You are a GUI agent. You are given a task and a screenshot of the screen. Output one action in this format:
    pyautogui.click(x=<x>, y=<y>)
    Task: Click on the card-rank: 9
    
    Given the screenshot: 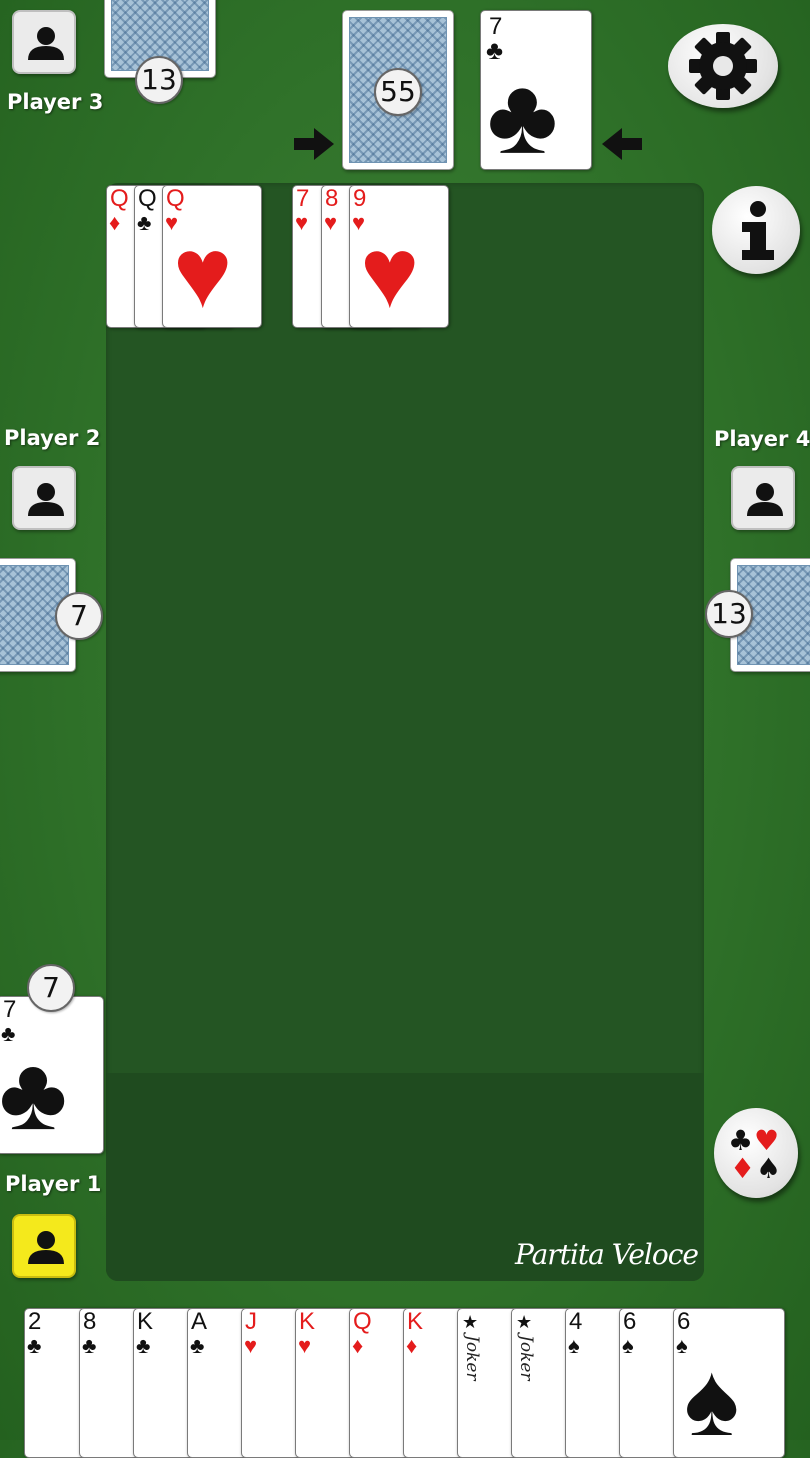 What is the action you would take?
    pyautogui.click(x=360, y=198)
    